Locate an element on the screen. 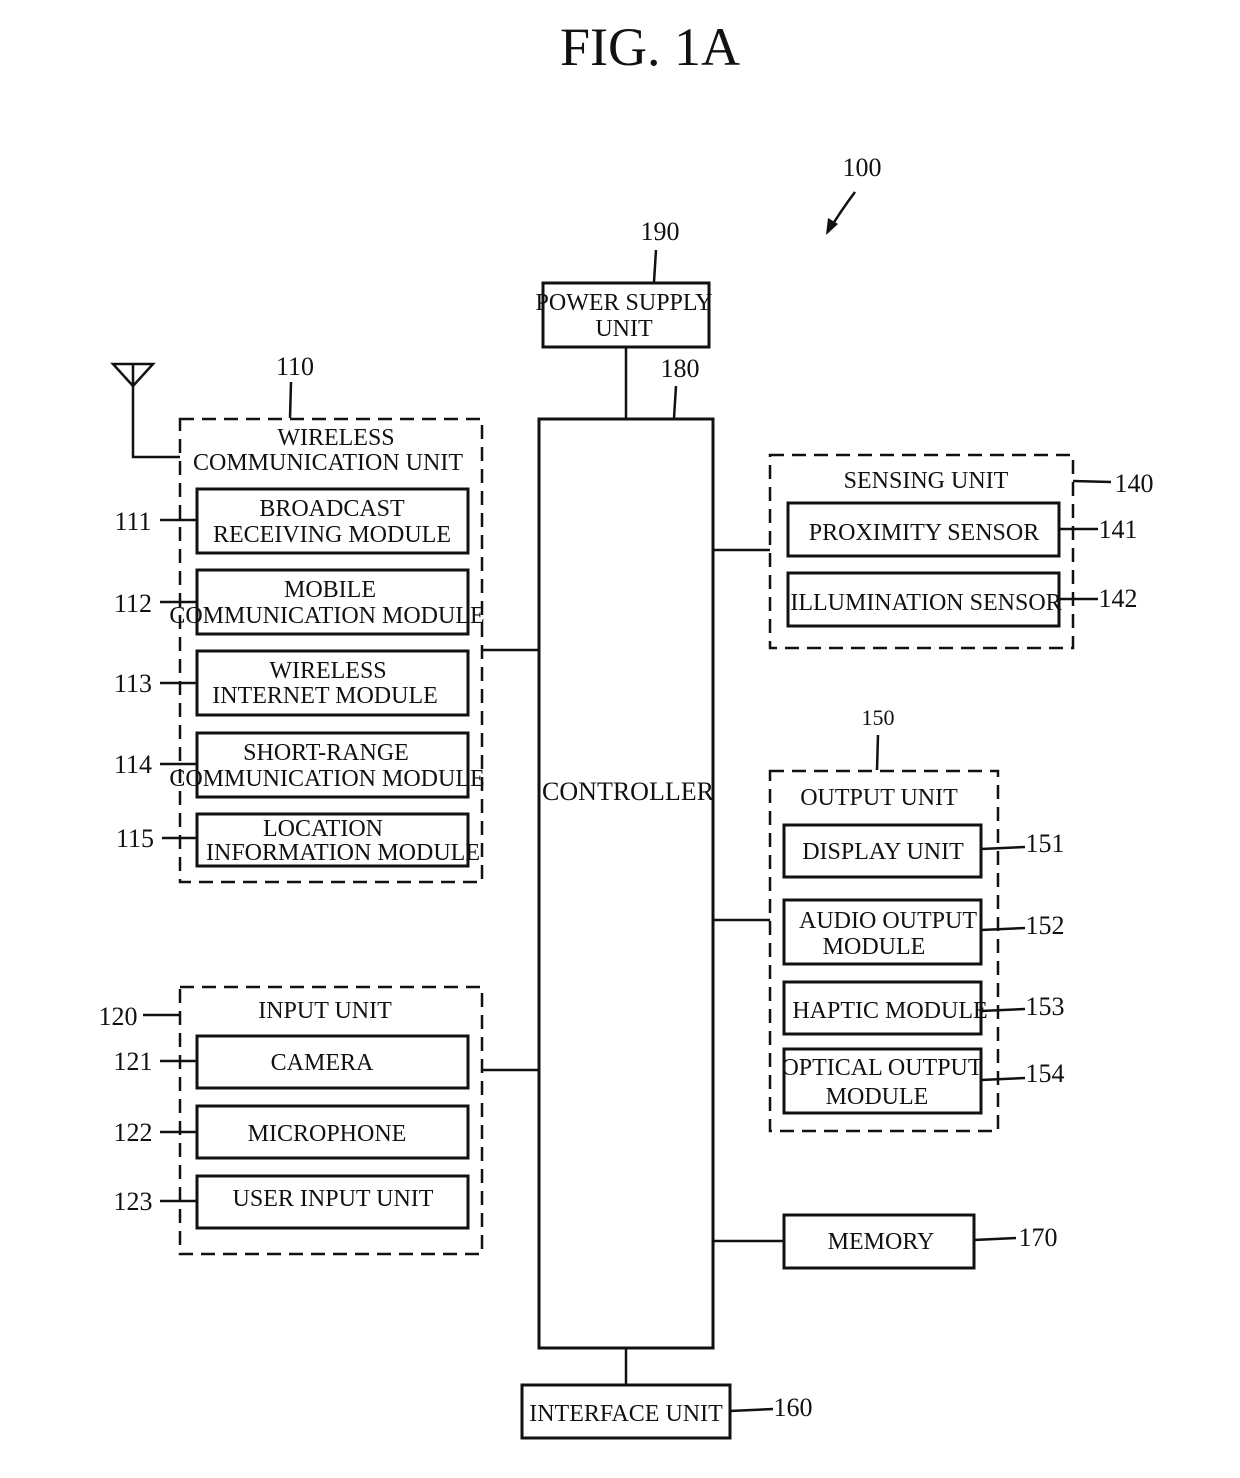  wireless-title-1: WIRELESS is located at coordinates (335, 438).